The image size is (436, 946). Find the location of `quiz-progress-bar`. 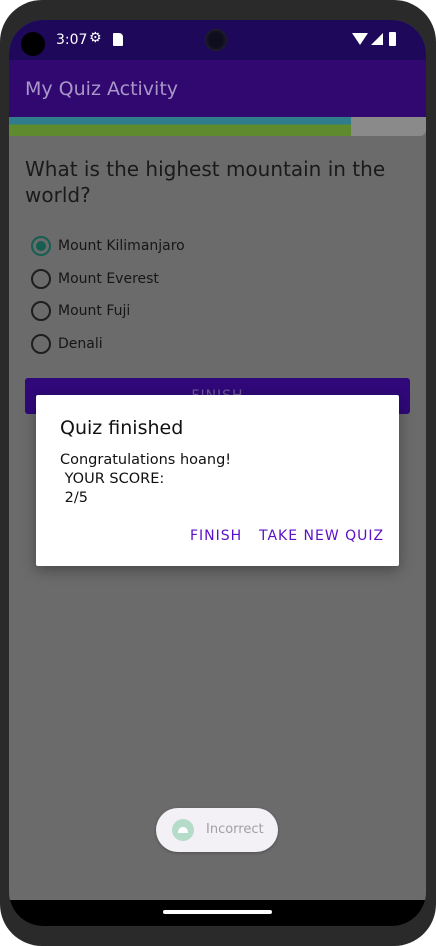

quiz-progress-bar is located at coordinates (217, 126).